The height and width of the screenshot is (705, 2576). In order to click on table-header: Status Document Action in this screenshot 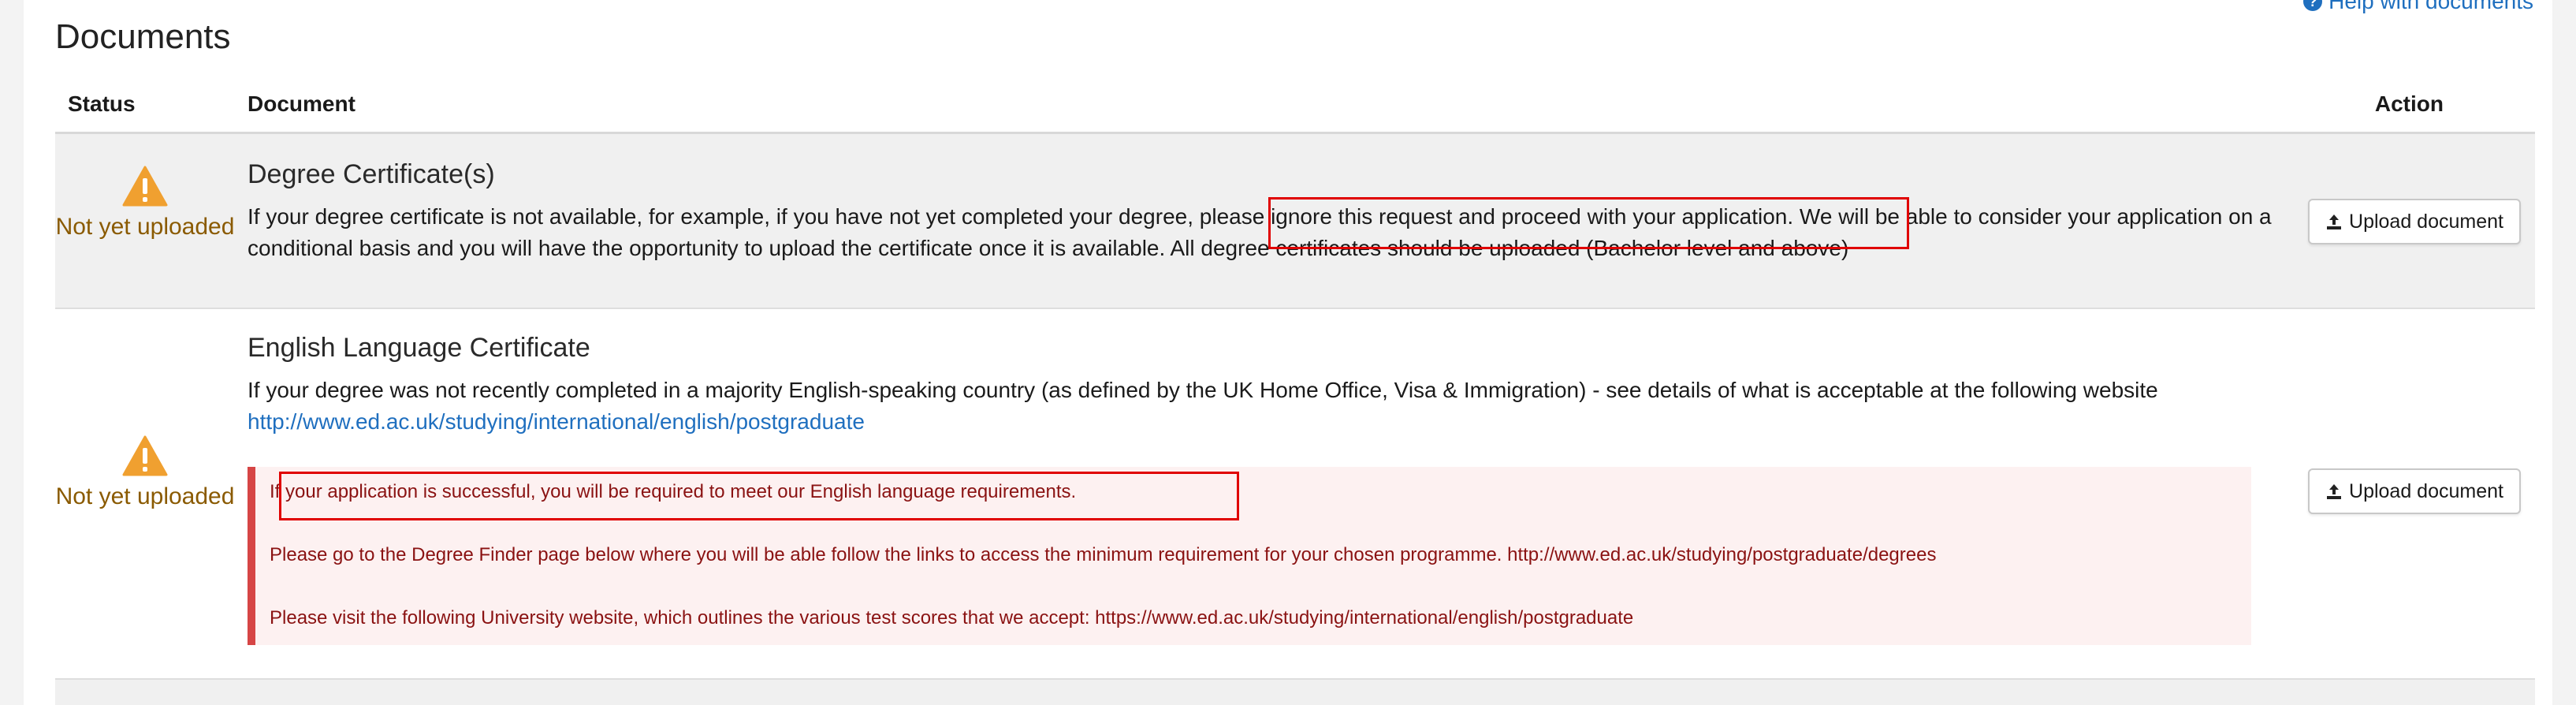, I will do `click(1295, 110)`.